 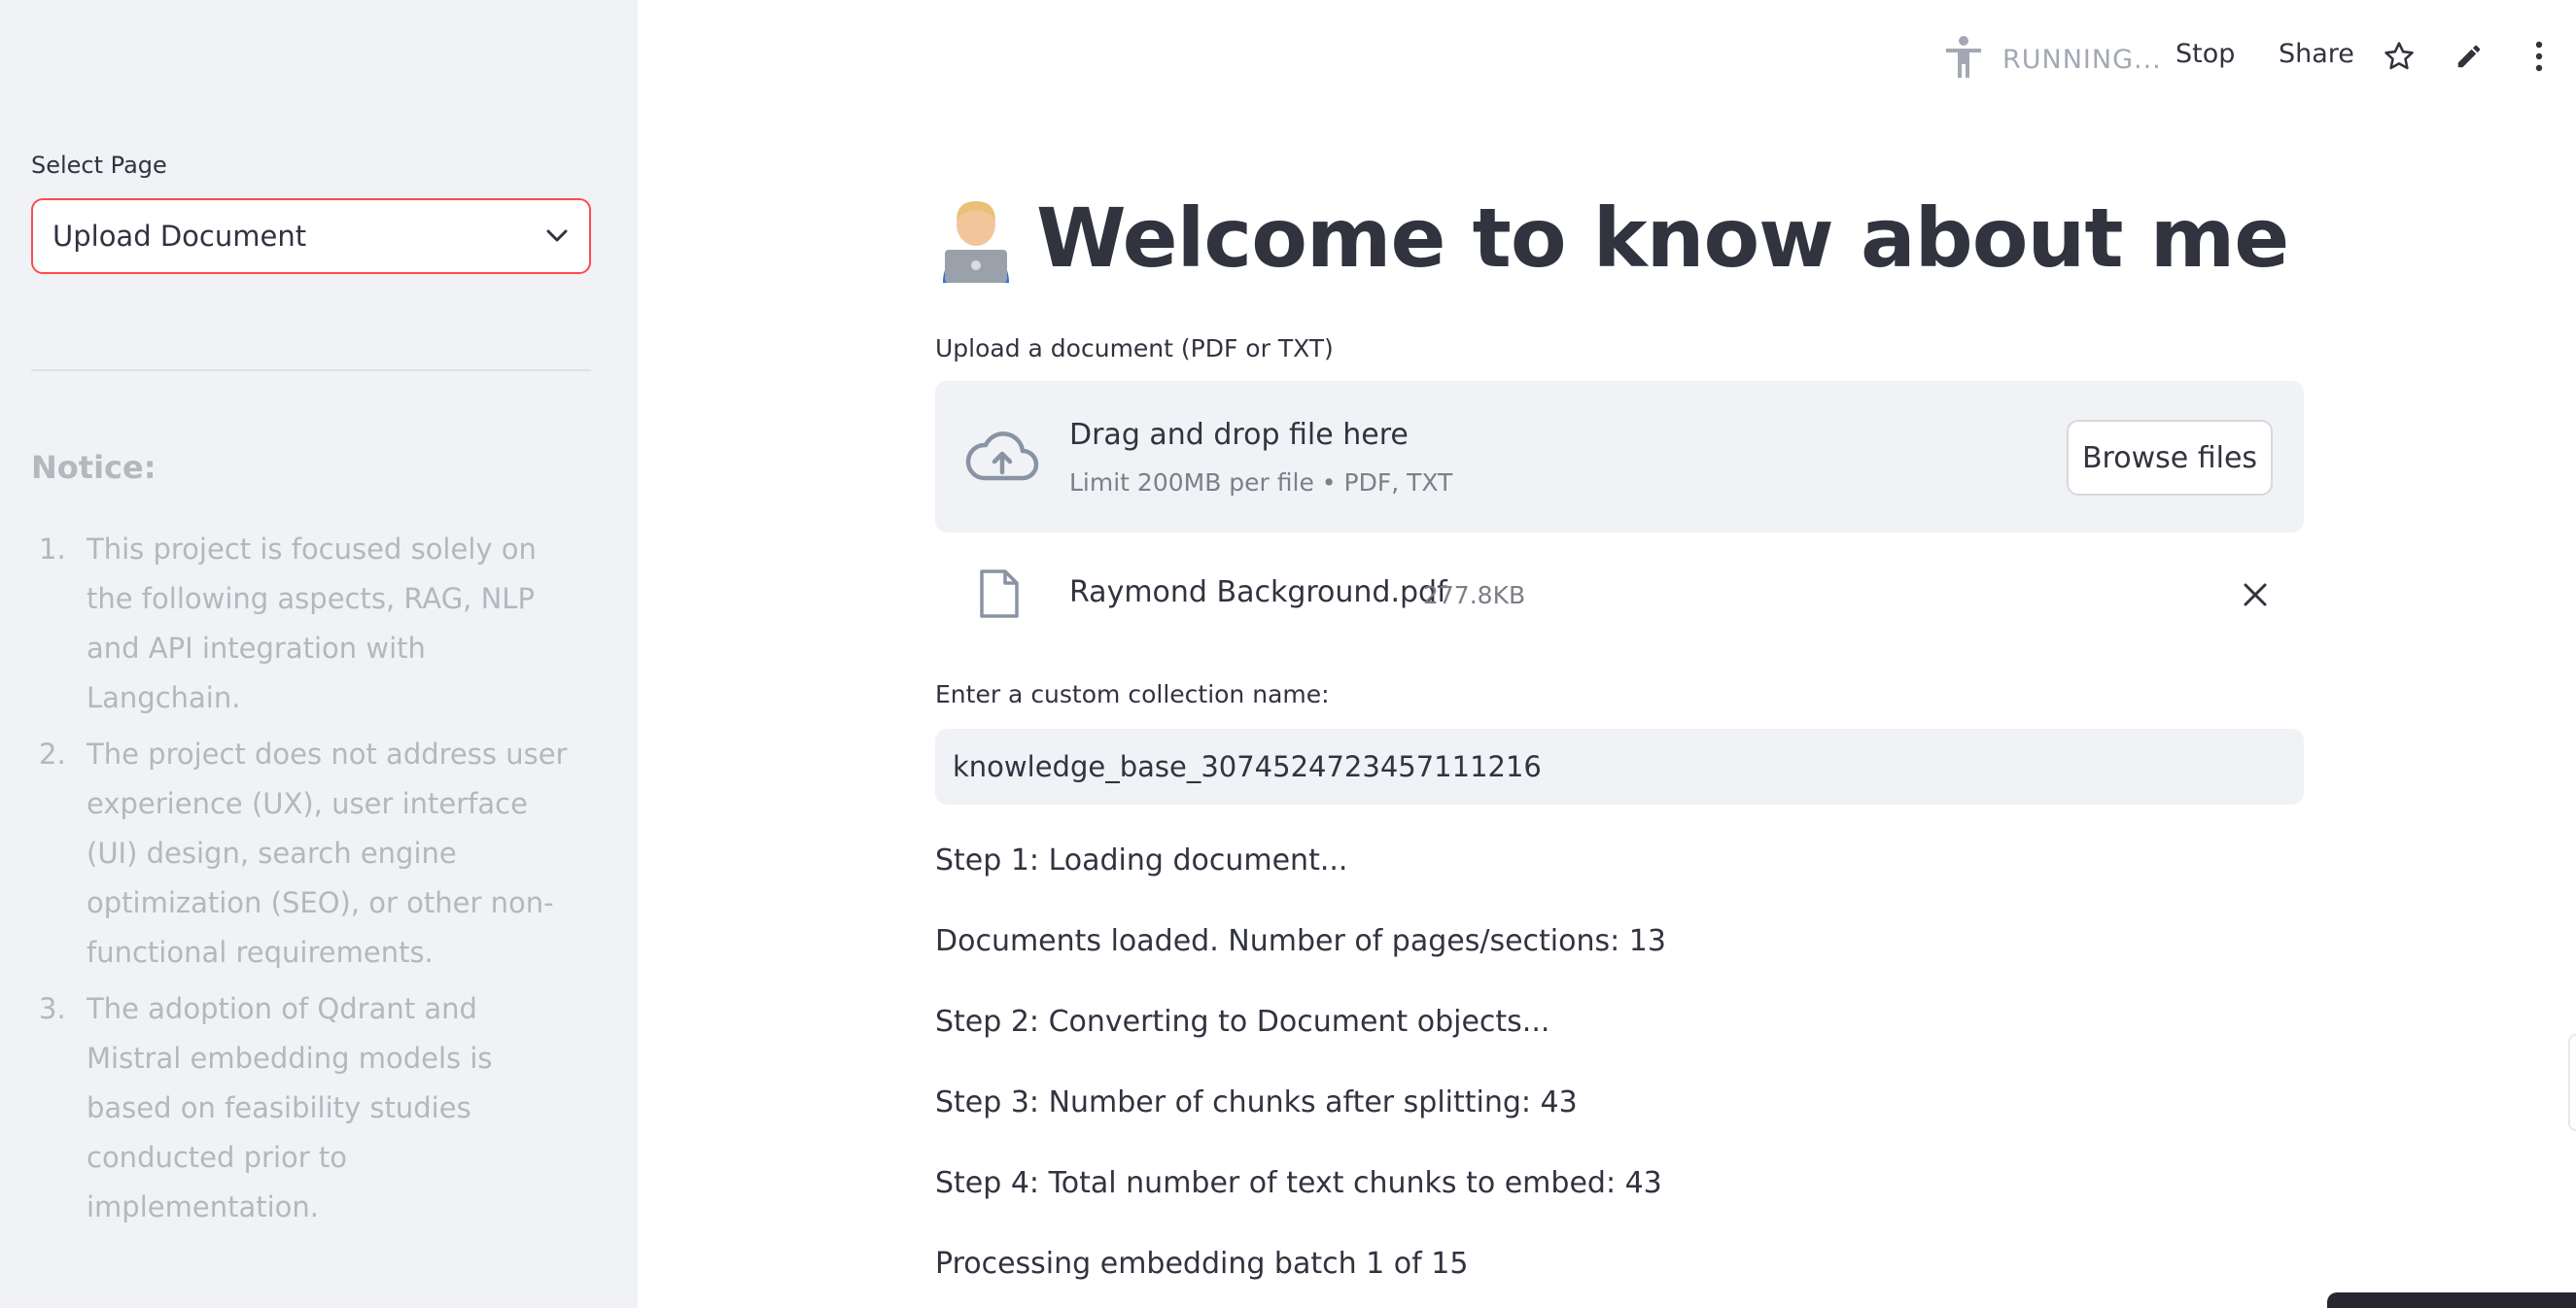 What do you see at coordinates (94, 467) in the screenshot?
I see `notice-title: Notice:` at bounding box center [94, 467].